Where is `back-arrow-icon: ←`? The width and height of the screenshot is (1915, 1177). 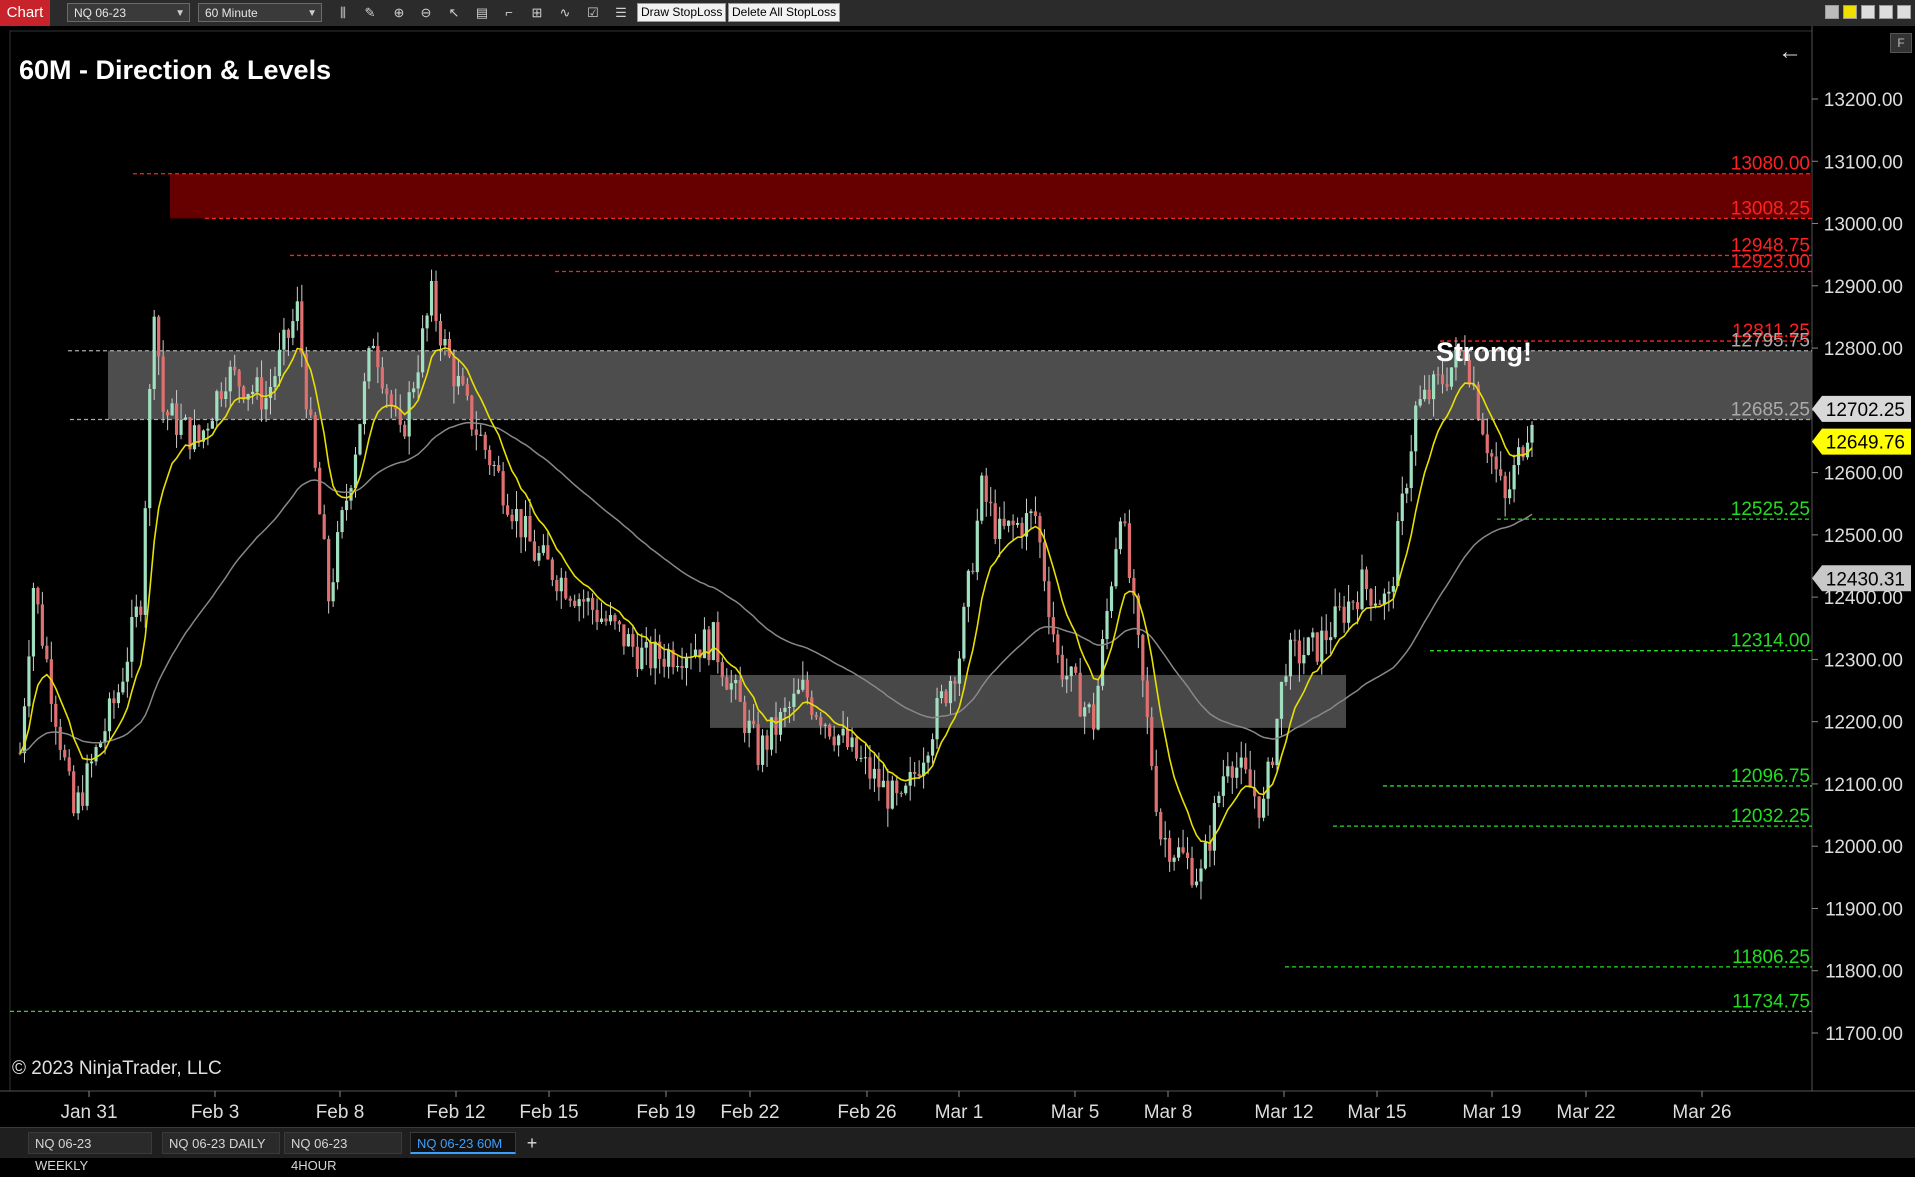
back-arrow-icon: ← is located at coordinates (1790, 52).